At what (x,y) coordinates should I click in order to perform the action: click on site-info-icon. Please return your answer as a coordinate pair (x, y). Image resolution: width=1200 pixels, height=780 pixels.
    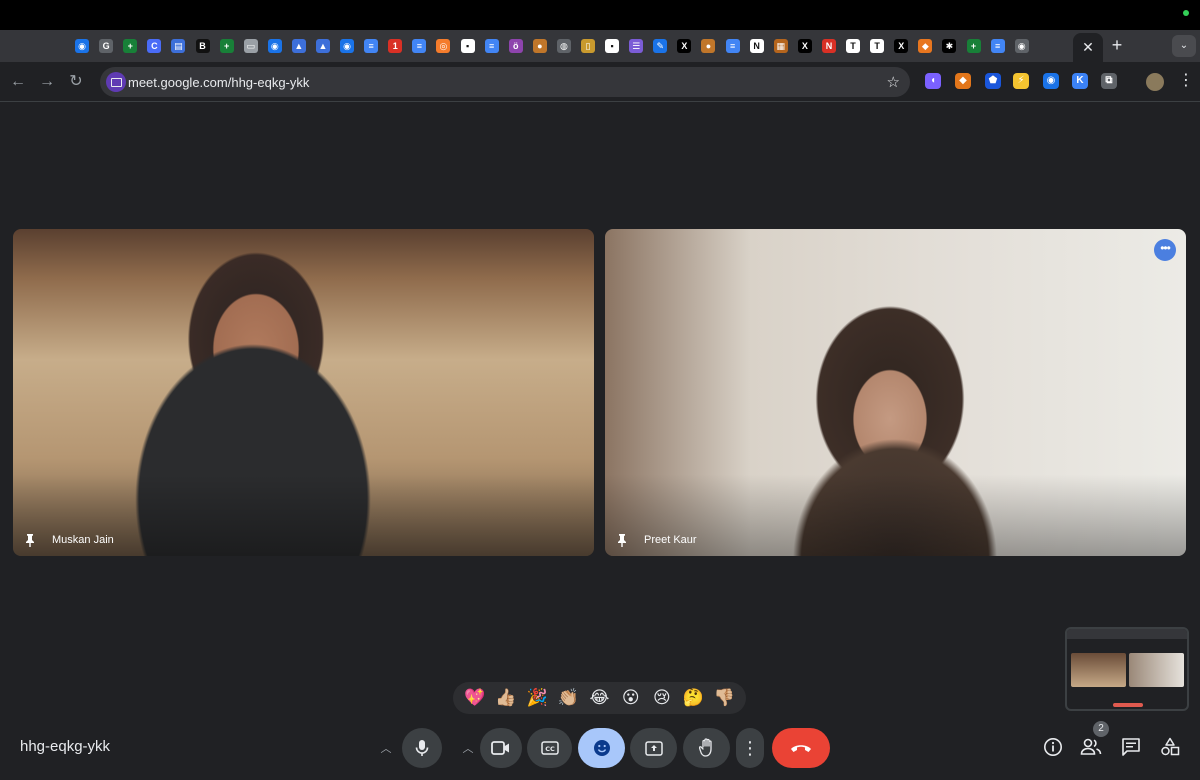
    Looking at the image, I should click on (116, 82).